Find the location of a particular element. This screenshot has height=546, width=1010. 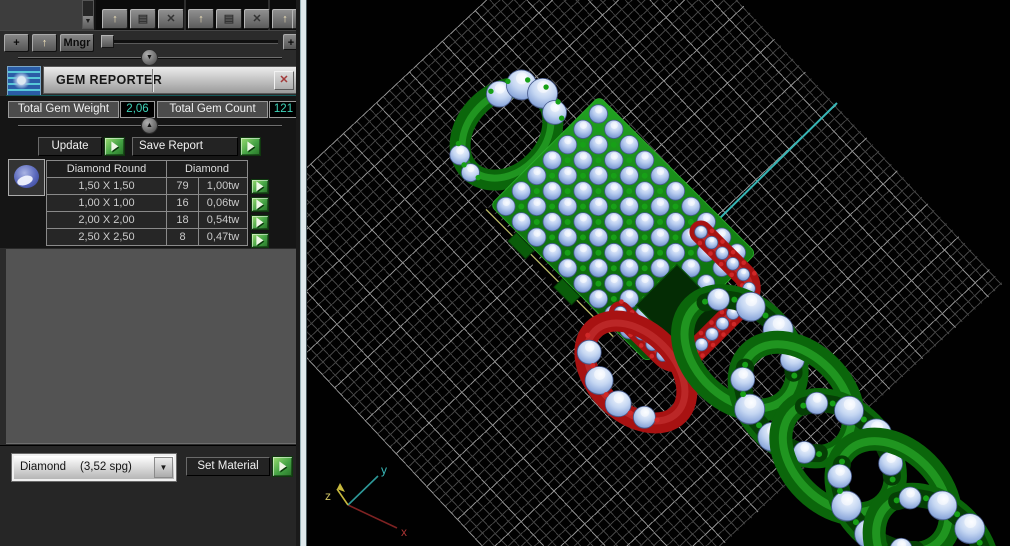

save-report-button: Save Report is located at coordinates (185, 146).